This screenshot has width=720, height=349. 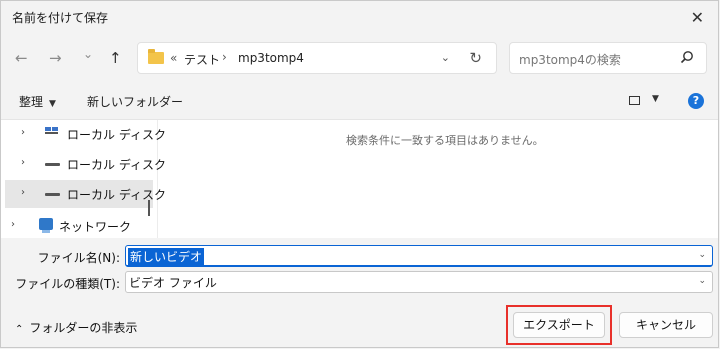 I want to click on breadcrumb-item-mp3tomp4: mp3tomp4, so click(x=271, y=58).